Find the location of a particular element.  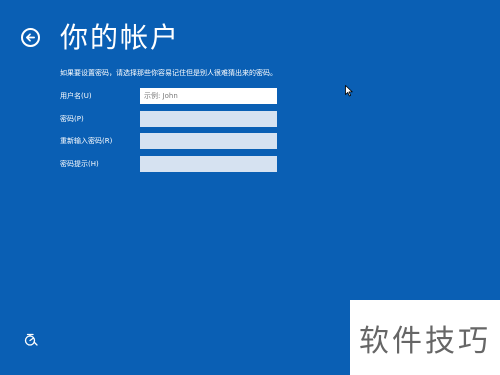

password-hint-input is located at coordinates (208, 164).